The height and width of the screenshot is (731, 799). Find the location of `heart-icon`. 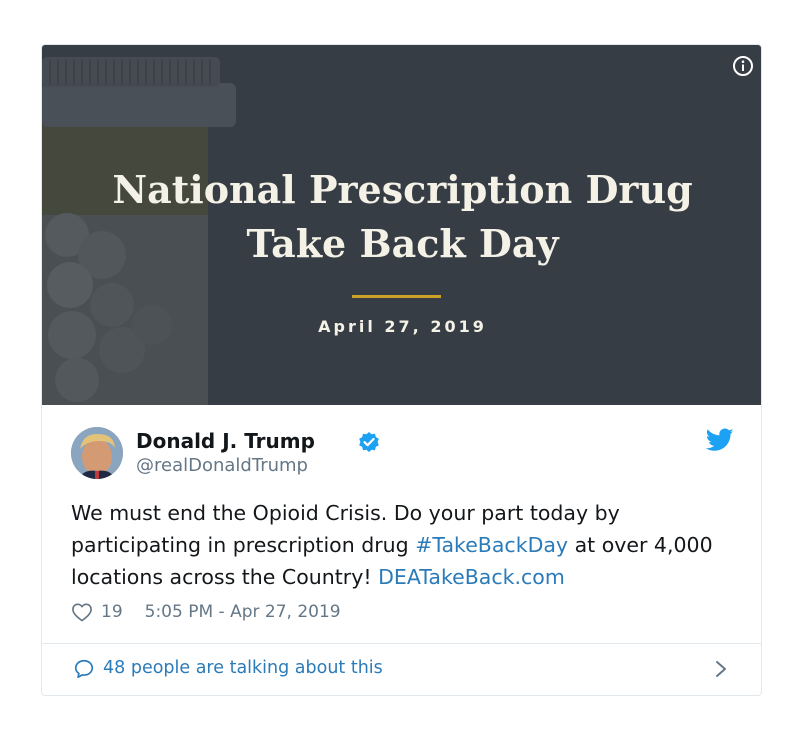

heart-icon is located at coordinates (82, 612).